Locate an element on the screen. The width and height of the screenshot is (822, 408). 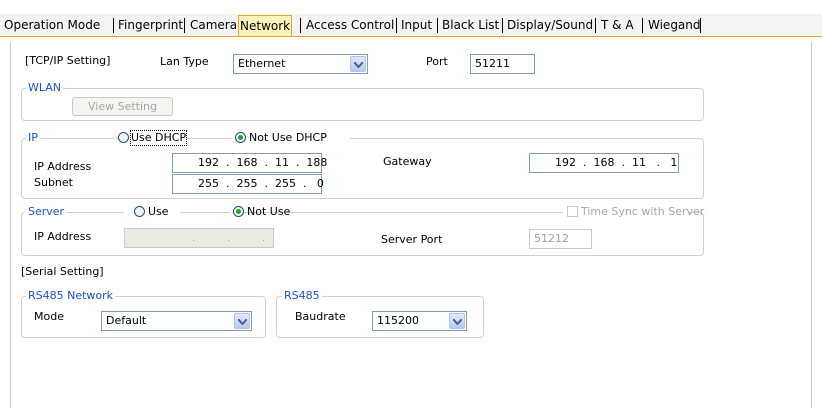
server-ip-address-label: IP Address is located at coordinates (63, 236).